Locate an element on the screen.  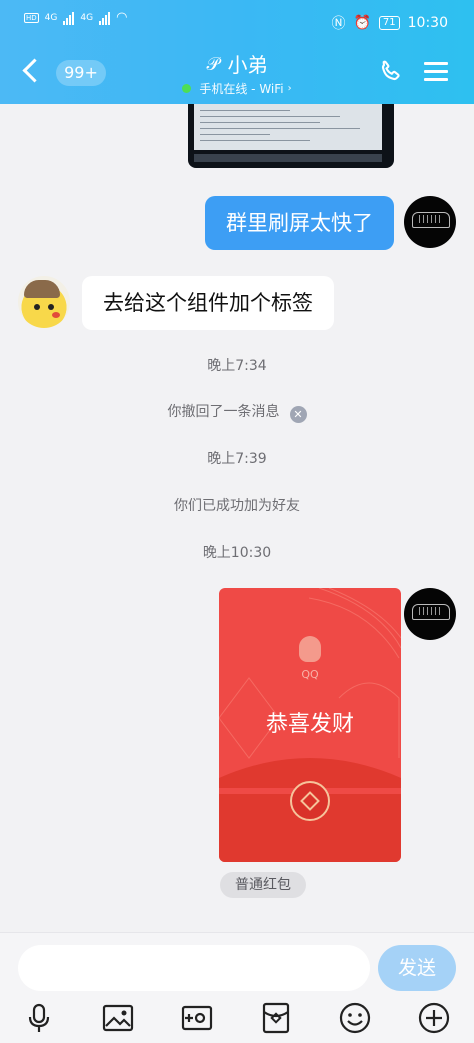
network-label-2: 4G is located at coordinates (87, 17).